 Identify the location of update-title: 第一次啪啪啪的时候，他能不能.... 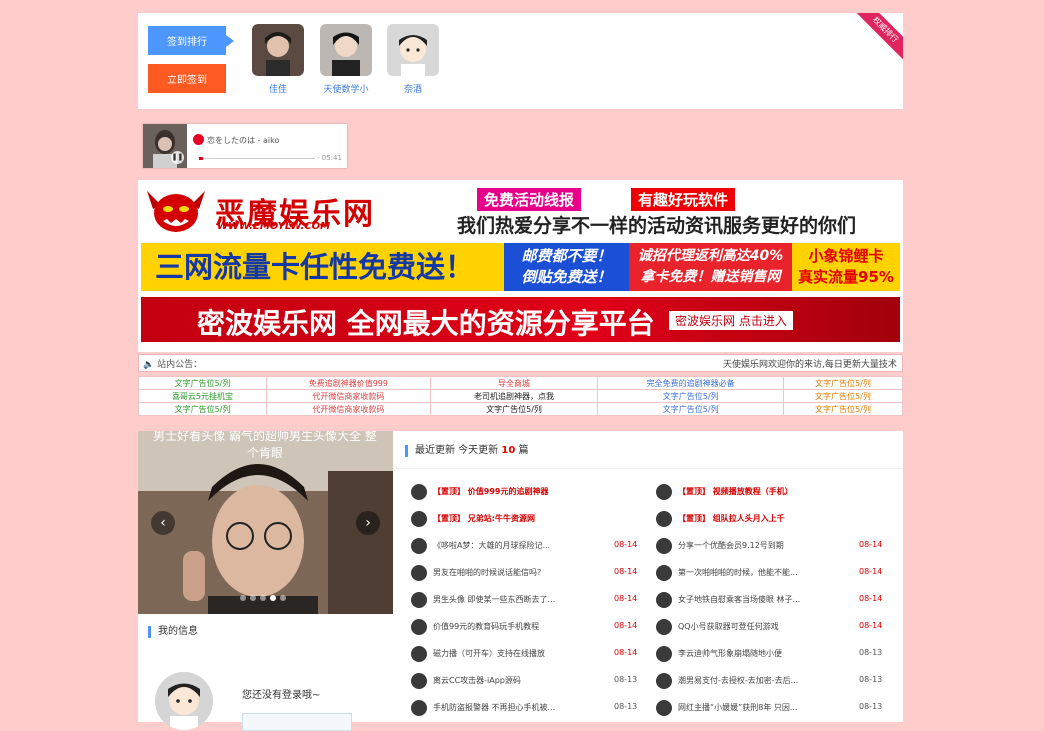
(753, 572).